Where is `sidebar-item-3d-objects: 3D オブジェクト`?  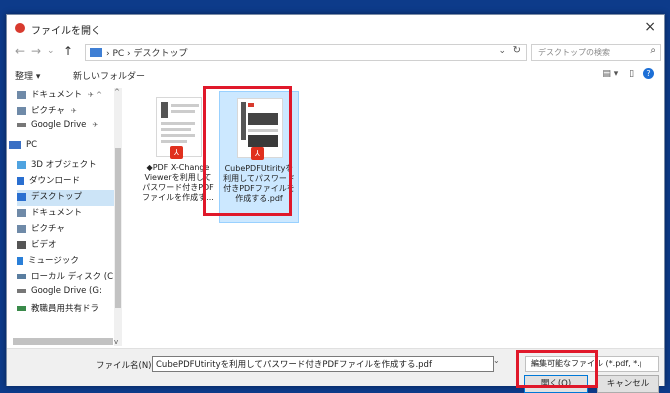 sidebar-item-3d-objects: 3D オブジェクト is located at coordinates (69, 166).